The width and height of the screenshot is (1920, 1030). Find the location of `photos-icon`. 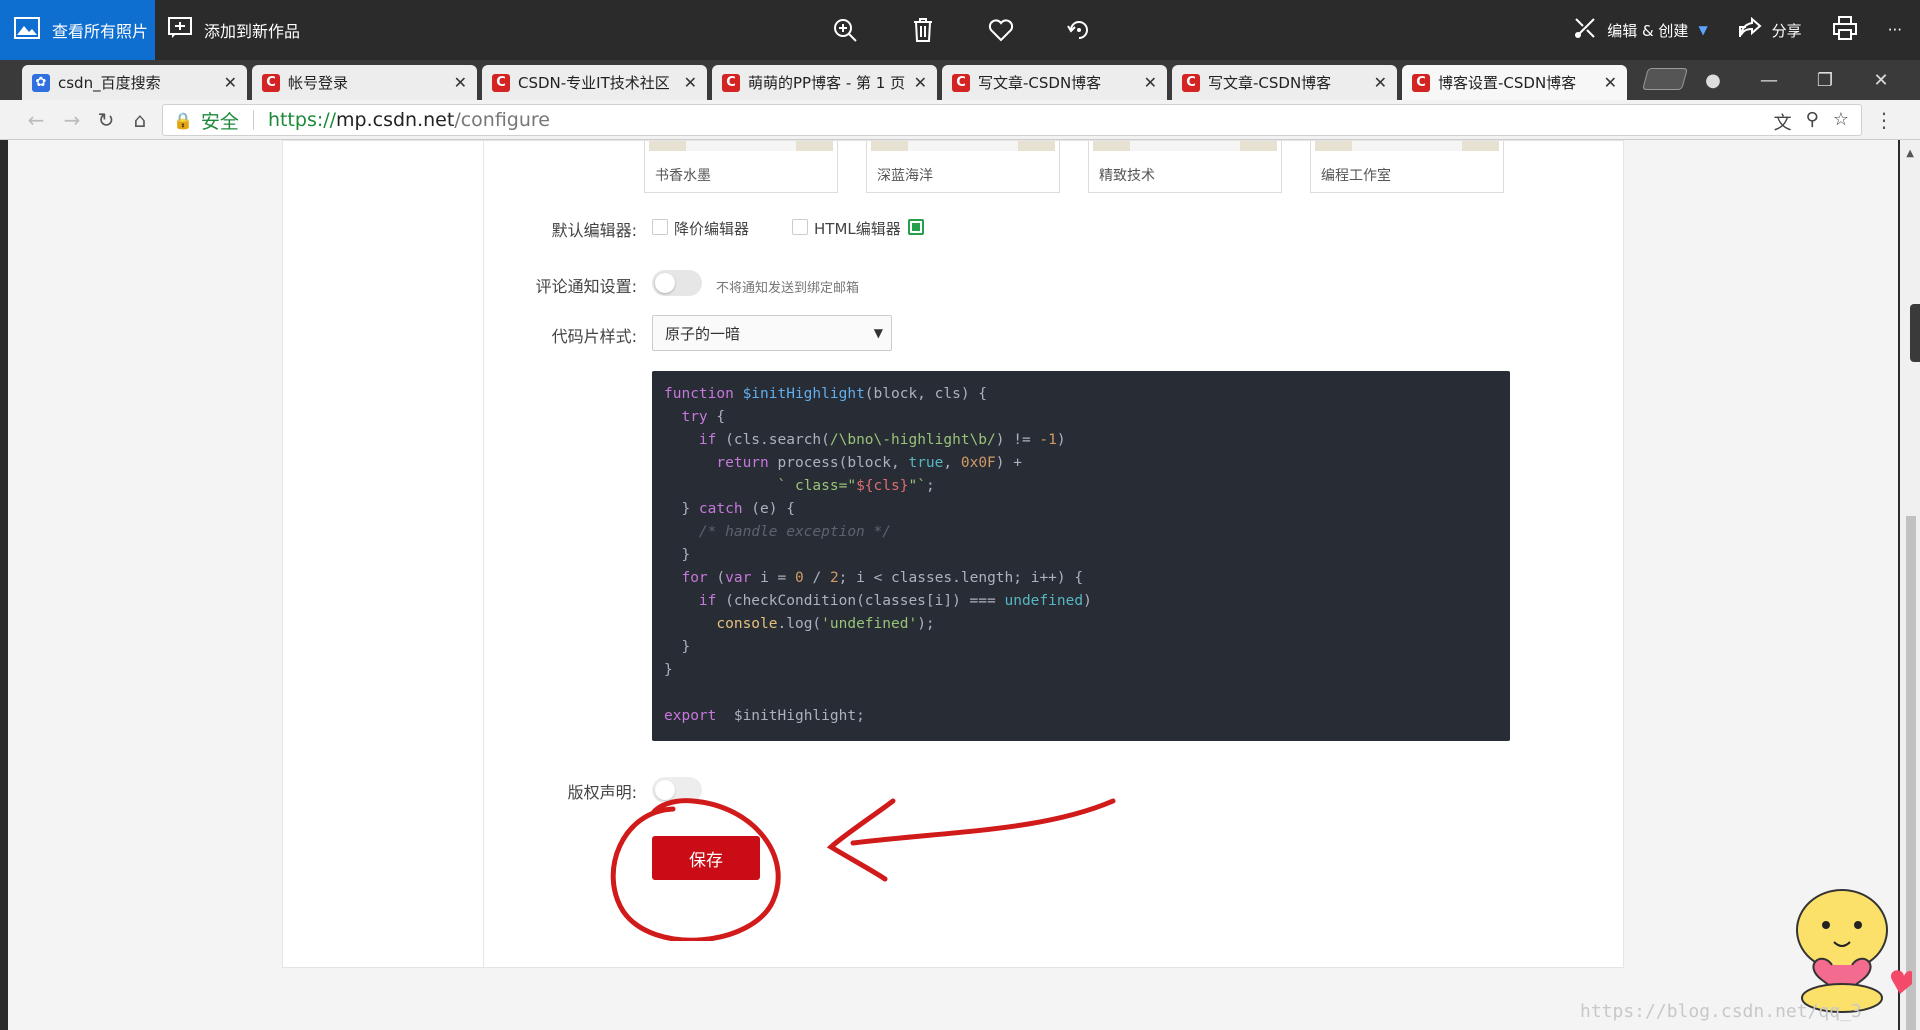

photos-icon is located at coordinates (27, 30).